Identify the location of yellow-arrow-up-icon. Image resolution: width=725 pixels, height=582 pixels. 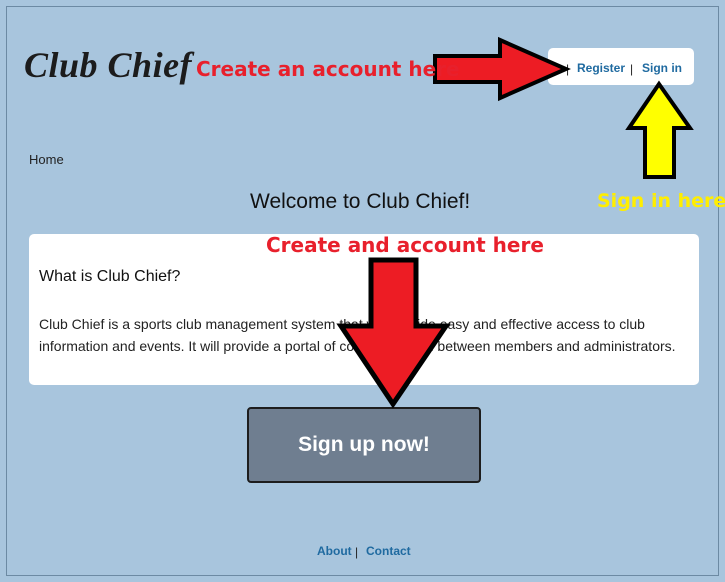
(659, 129).